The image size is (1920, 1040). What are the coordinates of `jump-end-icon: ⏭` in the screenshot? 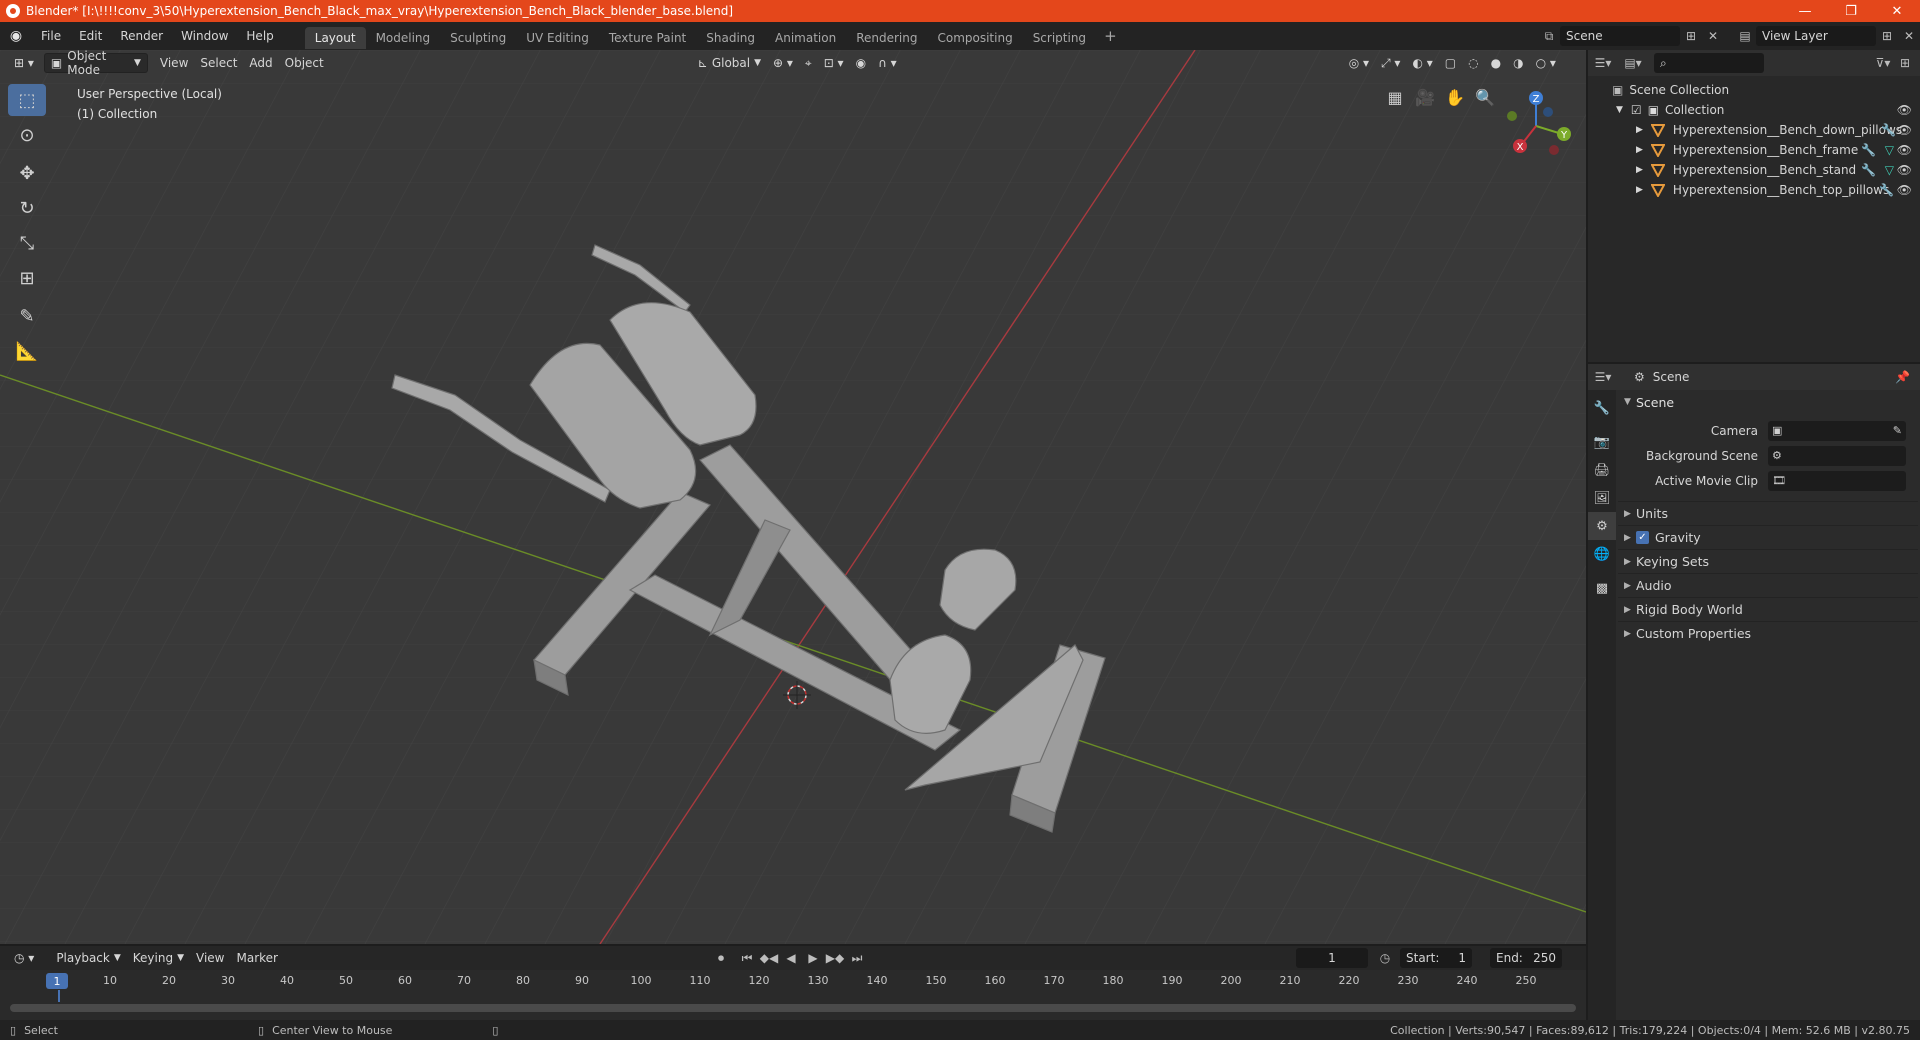 It's located at (857, 958).